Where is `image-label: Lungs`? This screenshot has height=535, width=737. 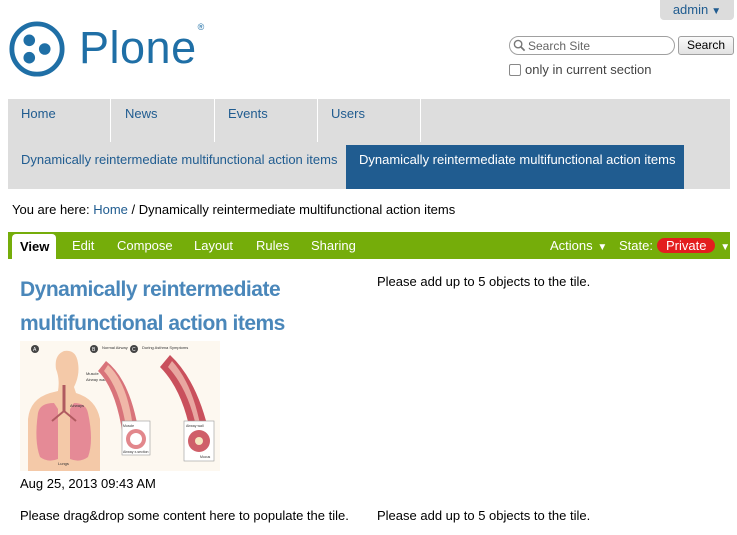 image-label: Lungs is located at coordinates (63, 463).